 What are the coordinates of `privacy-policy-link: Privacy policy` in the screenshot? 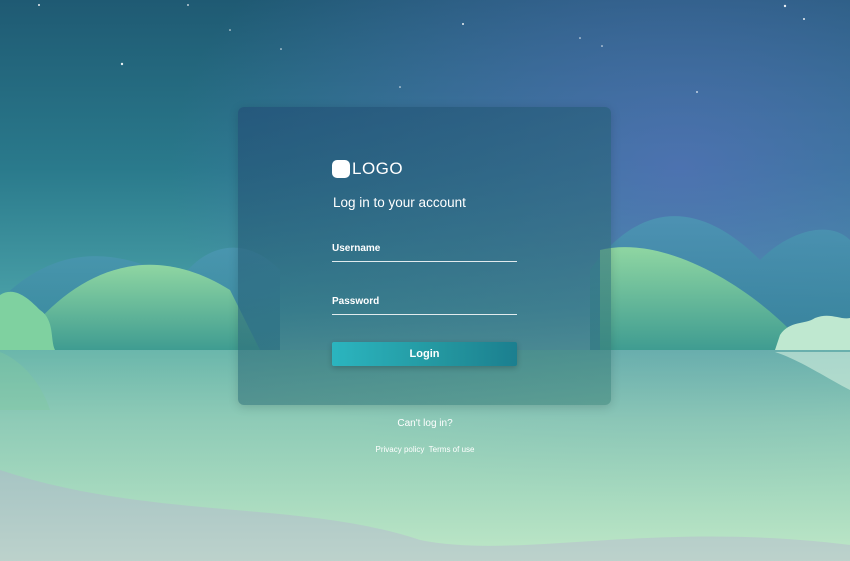 It's located at (400, 449).